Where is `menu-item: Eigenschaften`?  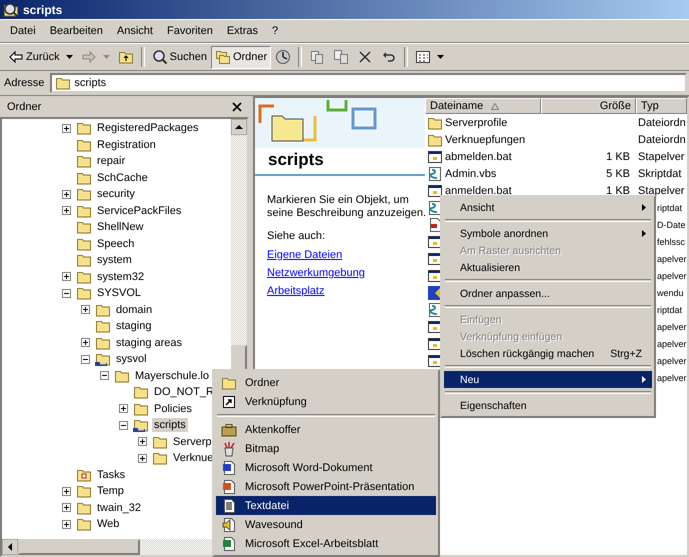
menu-item: Eigenschaften is located at coordinates (548, 405).